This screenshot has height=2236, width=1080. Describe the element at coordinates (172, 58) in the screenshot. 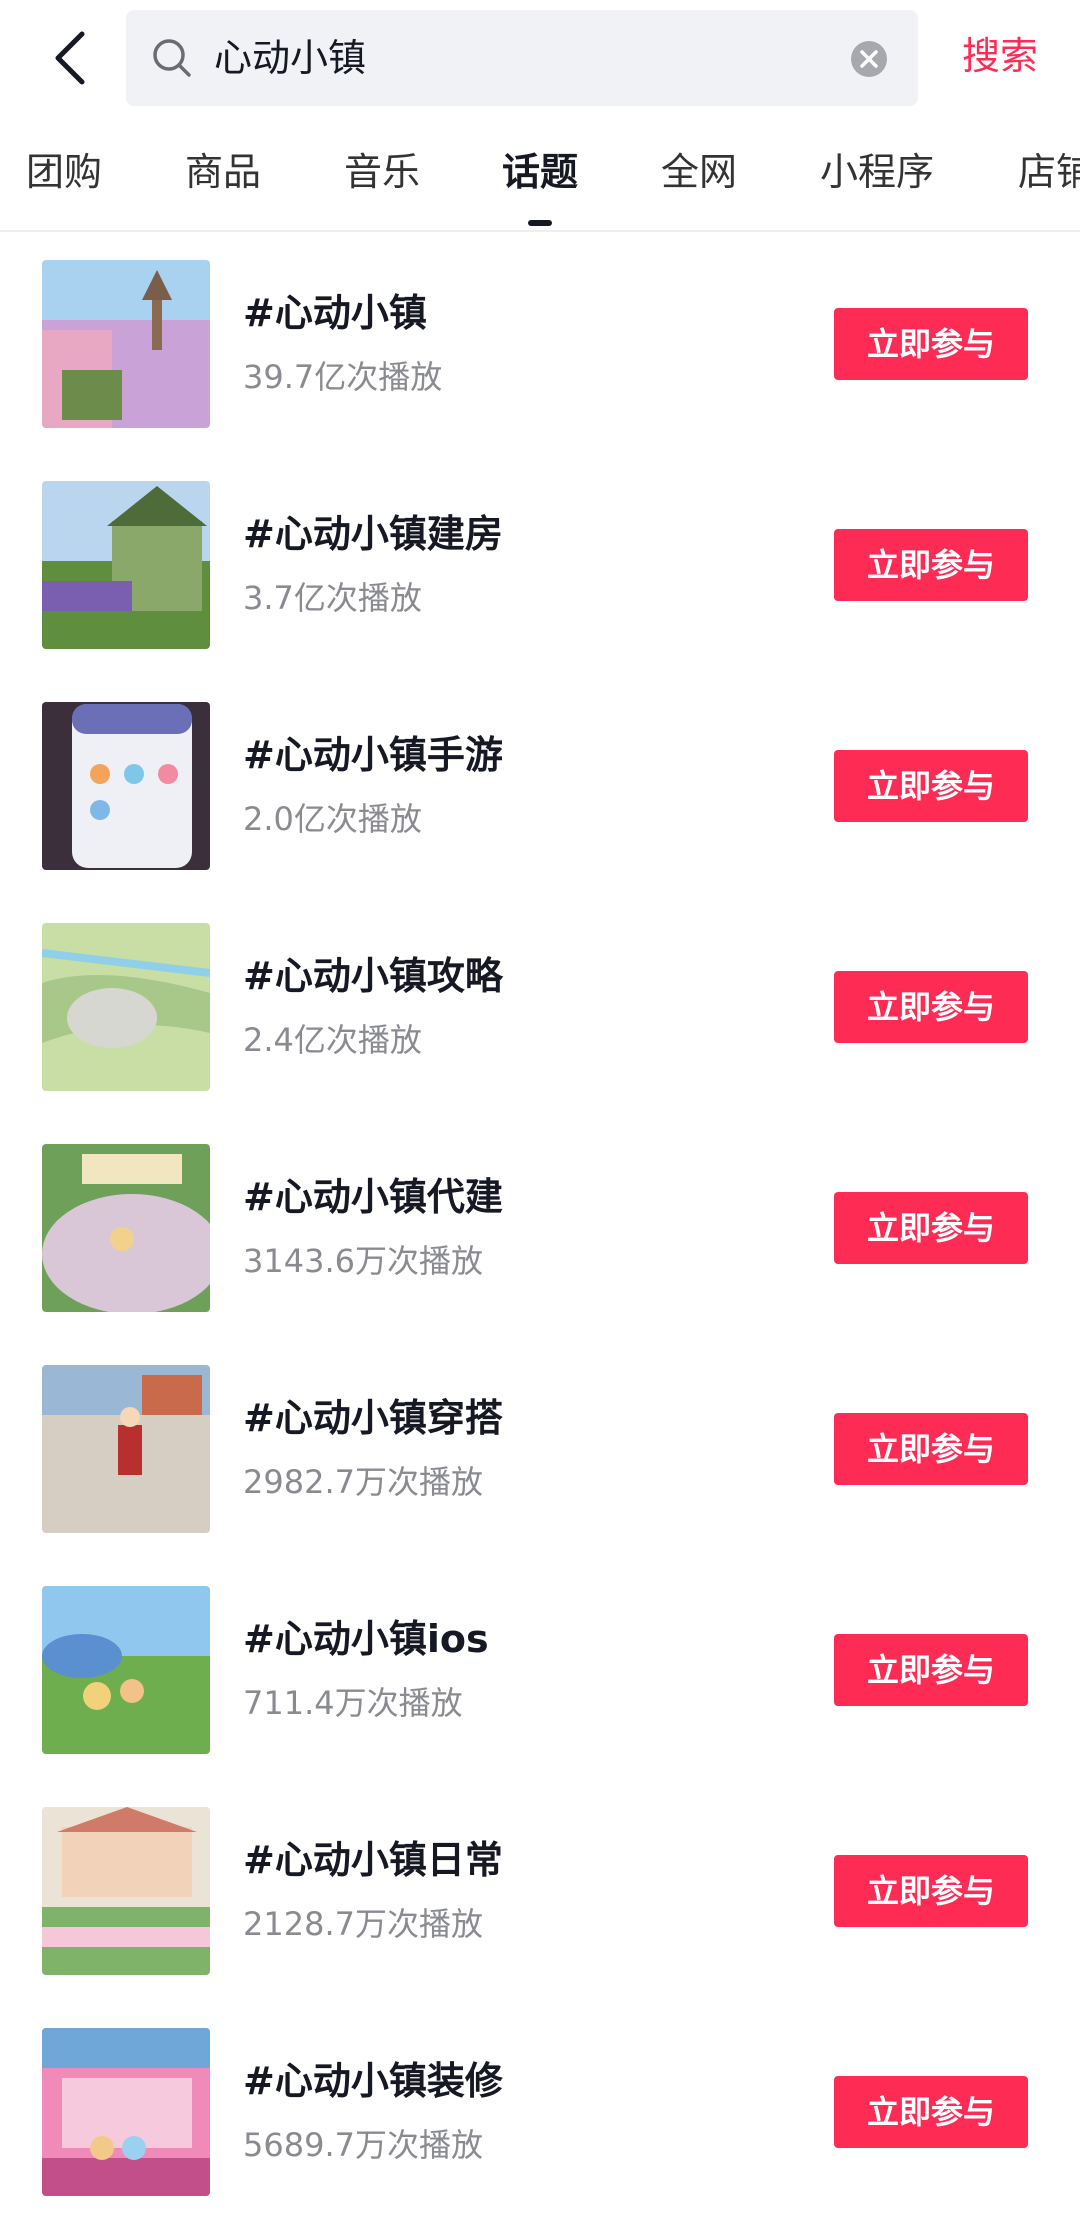

I see `search-icon` at that location.